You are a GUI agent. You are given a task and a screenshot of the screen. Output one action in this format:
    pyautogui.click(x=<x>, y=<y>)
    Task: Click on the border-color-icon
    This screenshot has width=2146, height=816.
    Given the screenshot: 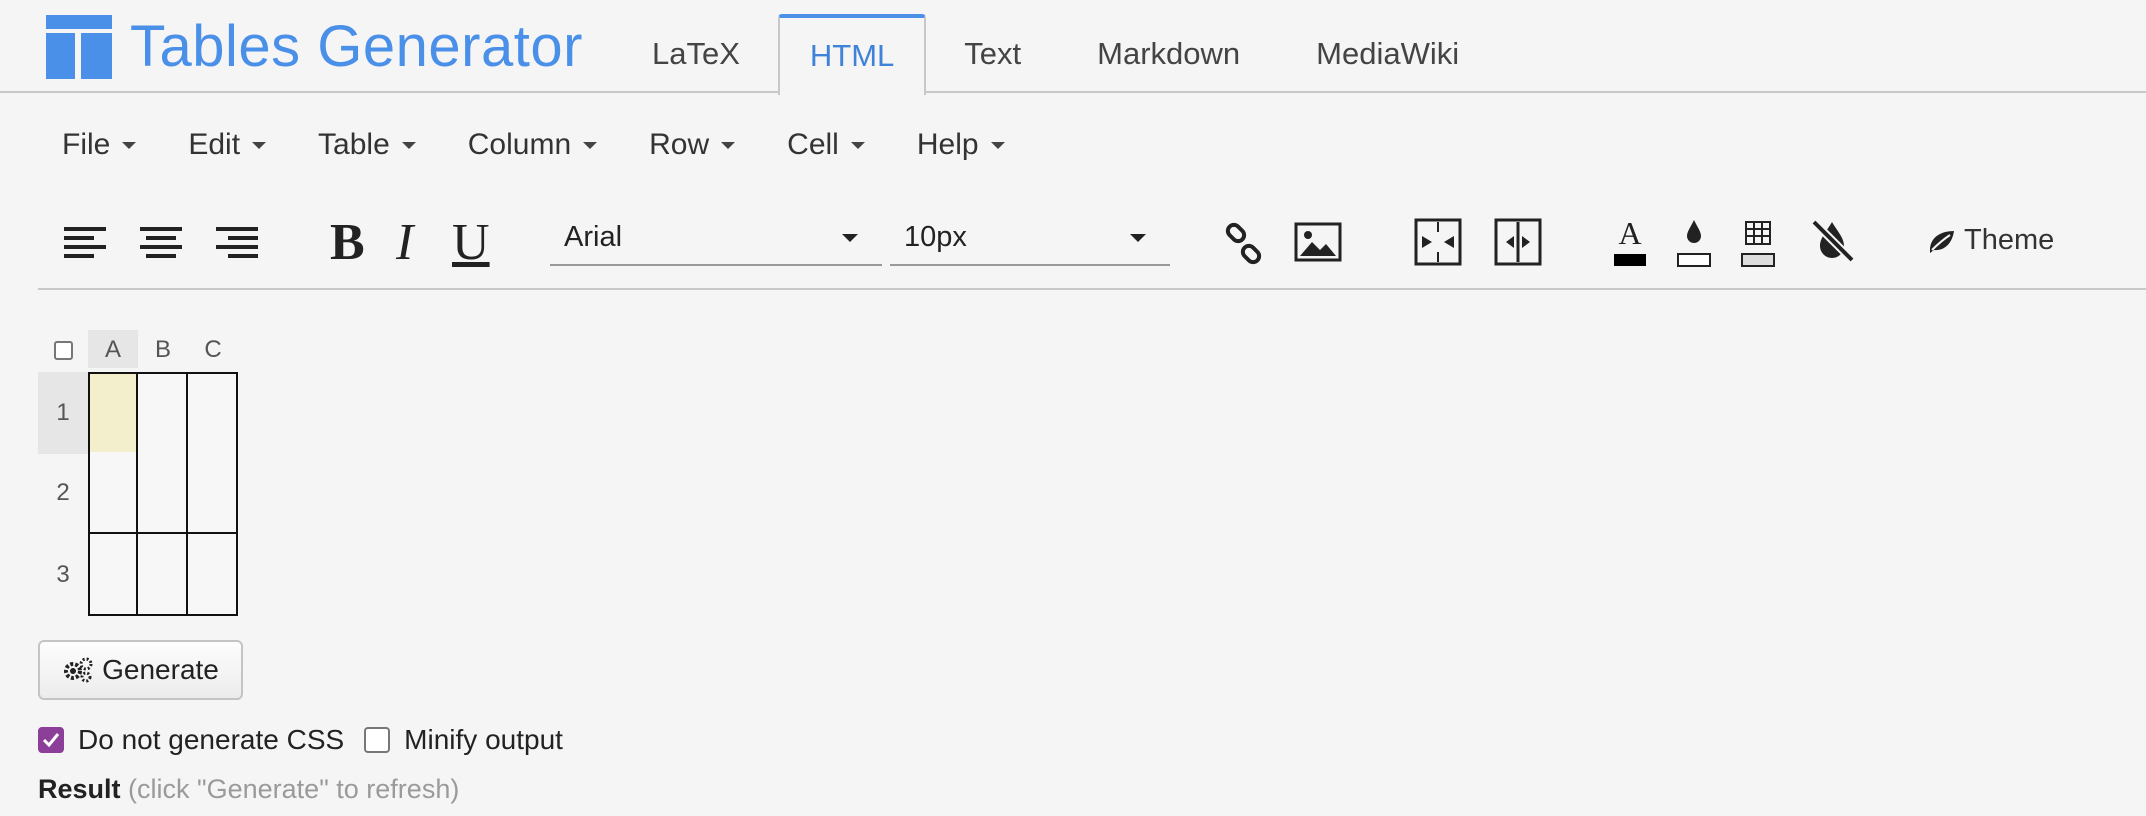 What is the action you would take?
    pyautogui.click(x=1758, y=244)
    